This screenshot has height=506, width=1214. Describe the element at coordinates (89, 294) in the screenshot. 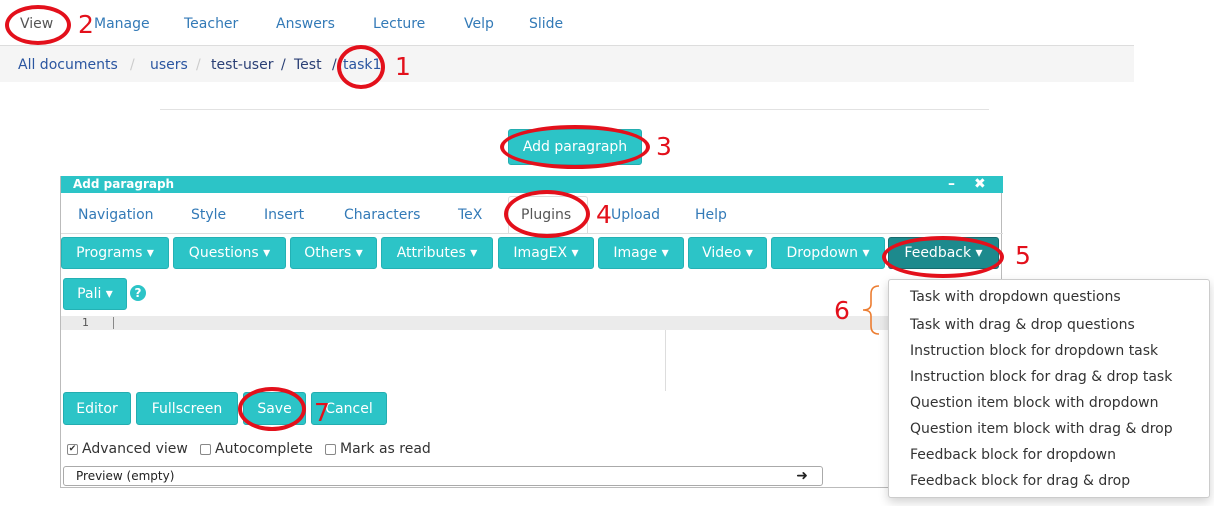

I see `dropdown-label: Pali` at that location.